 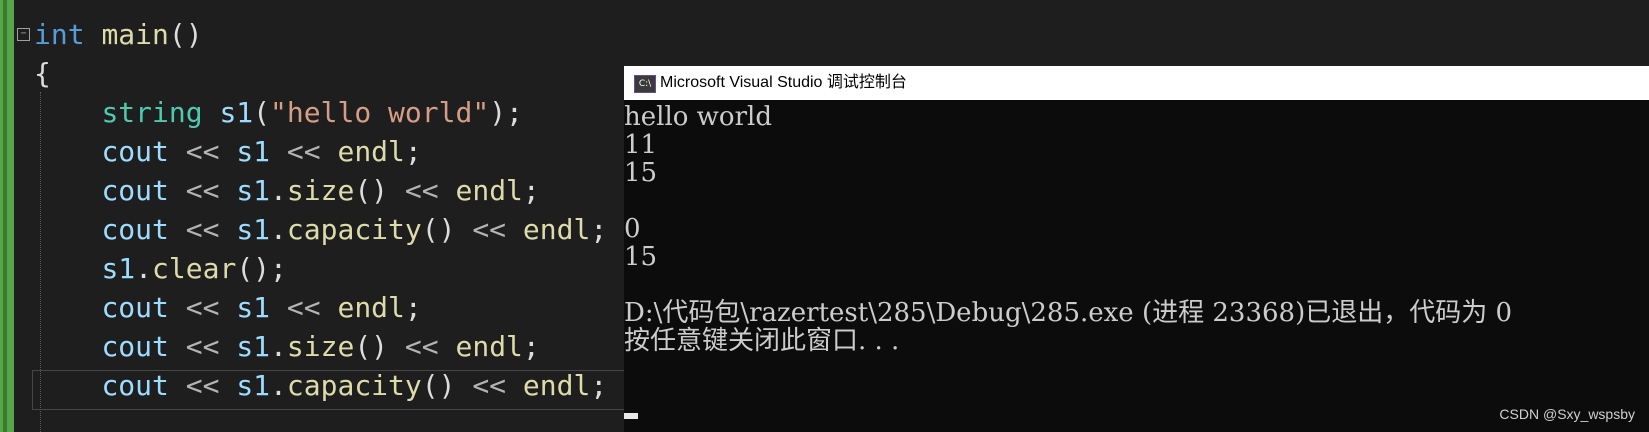 What do you see at coordinates (312, 112) in the screenshot?
I see `code-line-3: string s1("hello world");` at bounding box center [312, 112].